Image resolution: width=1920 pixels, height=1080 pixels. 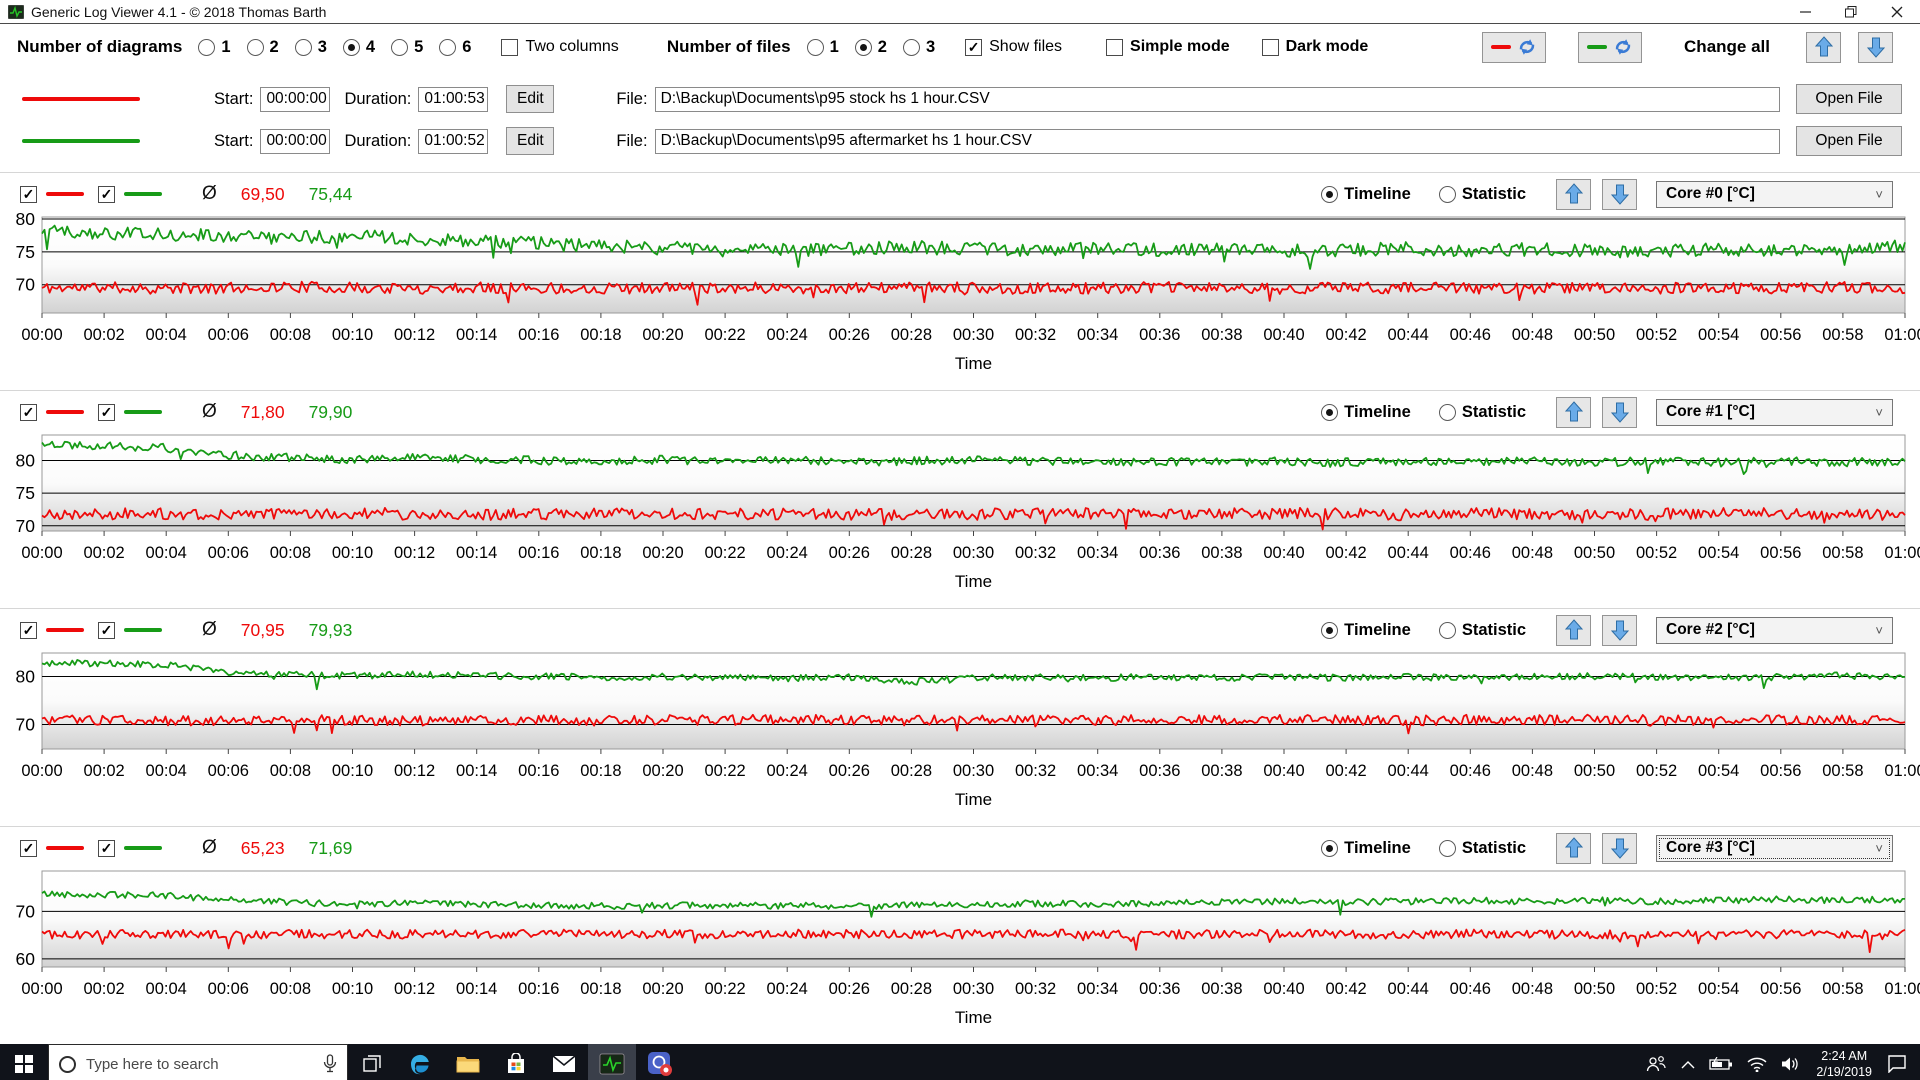 I want to click on svg-text: 00:46, so click(x=1470, y=989).